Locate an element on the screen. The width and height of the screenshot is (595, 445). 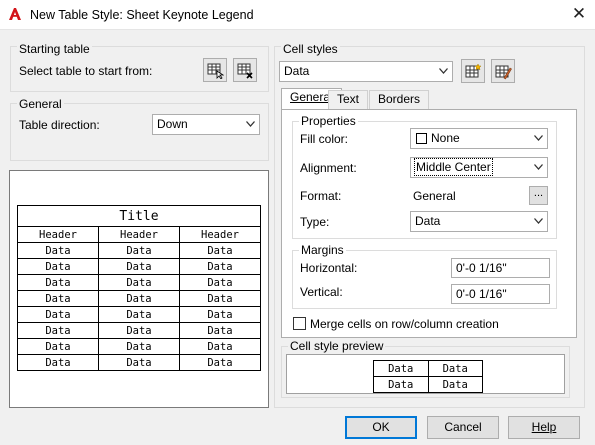
type-dropdown: Data is located at coordinates (479, 221).